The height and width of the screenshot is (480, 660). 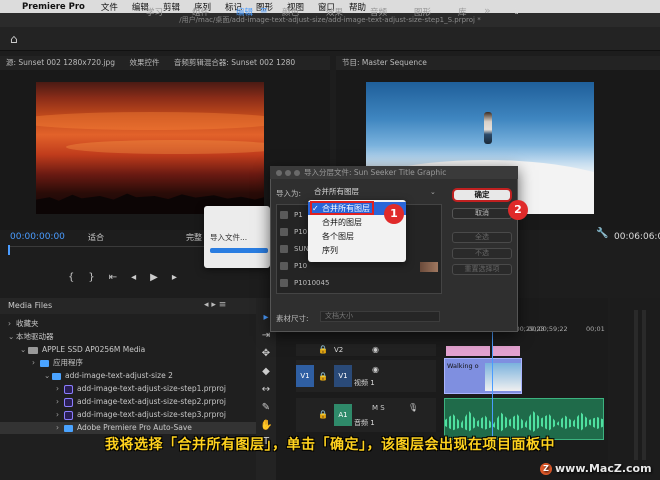 What do you see at coordinates (44, 363) in the screenshot?
I see `folder-icon` at bounding box center [44, 363].